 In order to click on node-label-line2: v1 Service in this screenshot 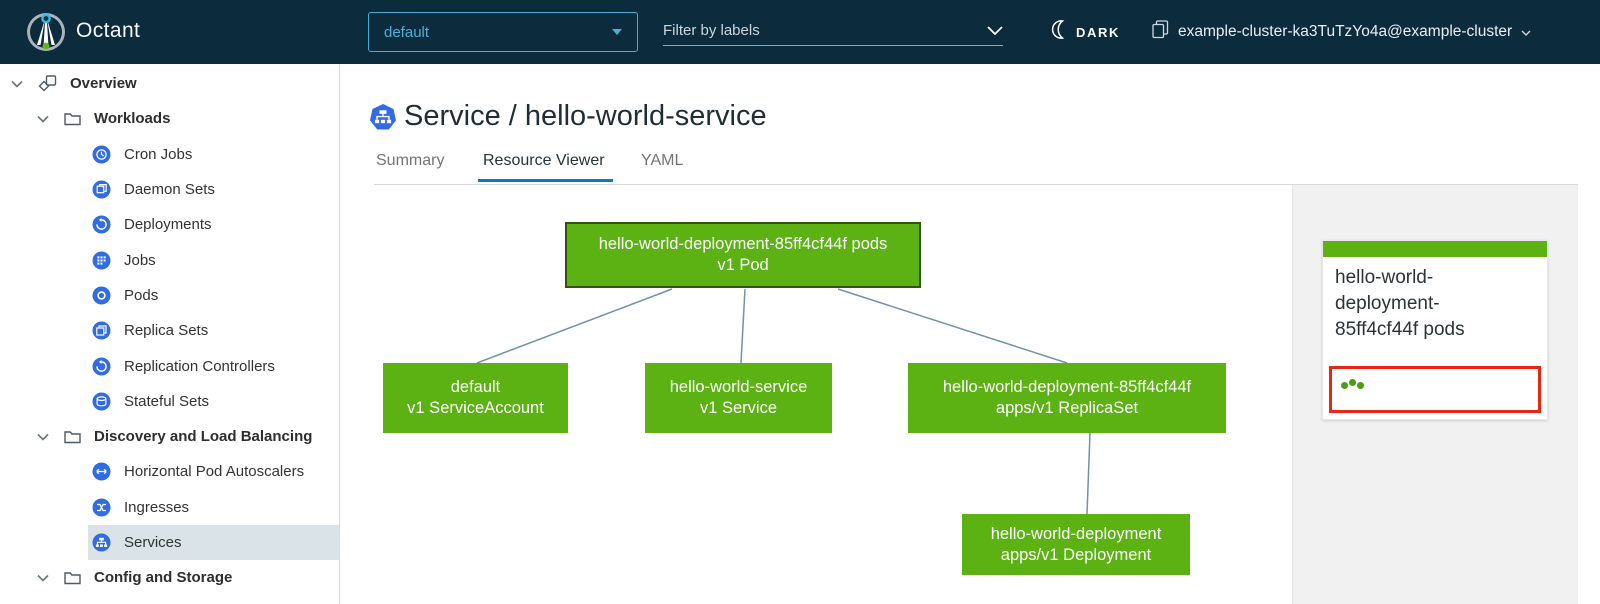, I will do `click(738, 408)`.